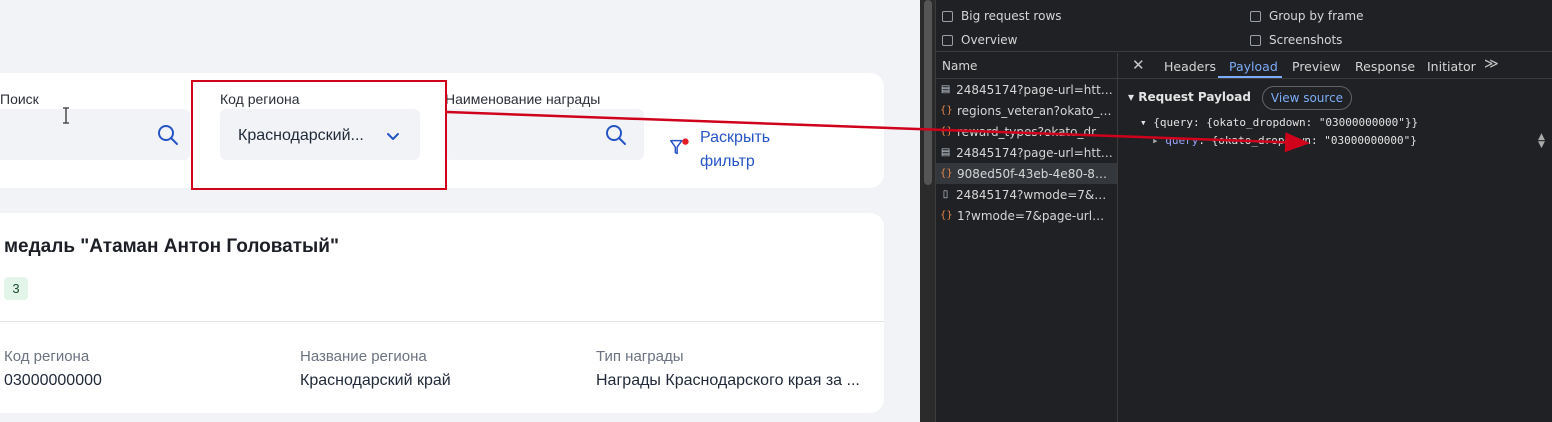  I want to click on file-icon: ▯, so click(945, 194).